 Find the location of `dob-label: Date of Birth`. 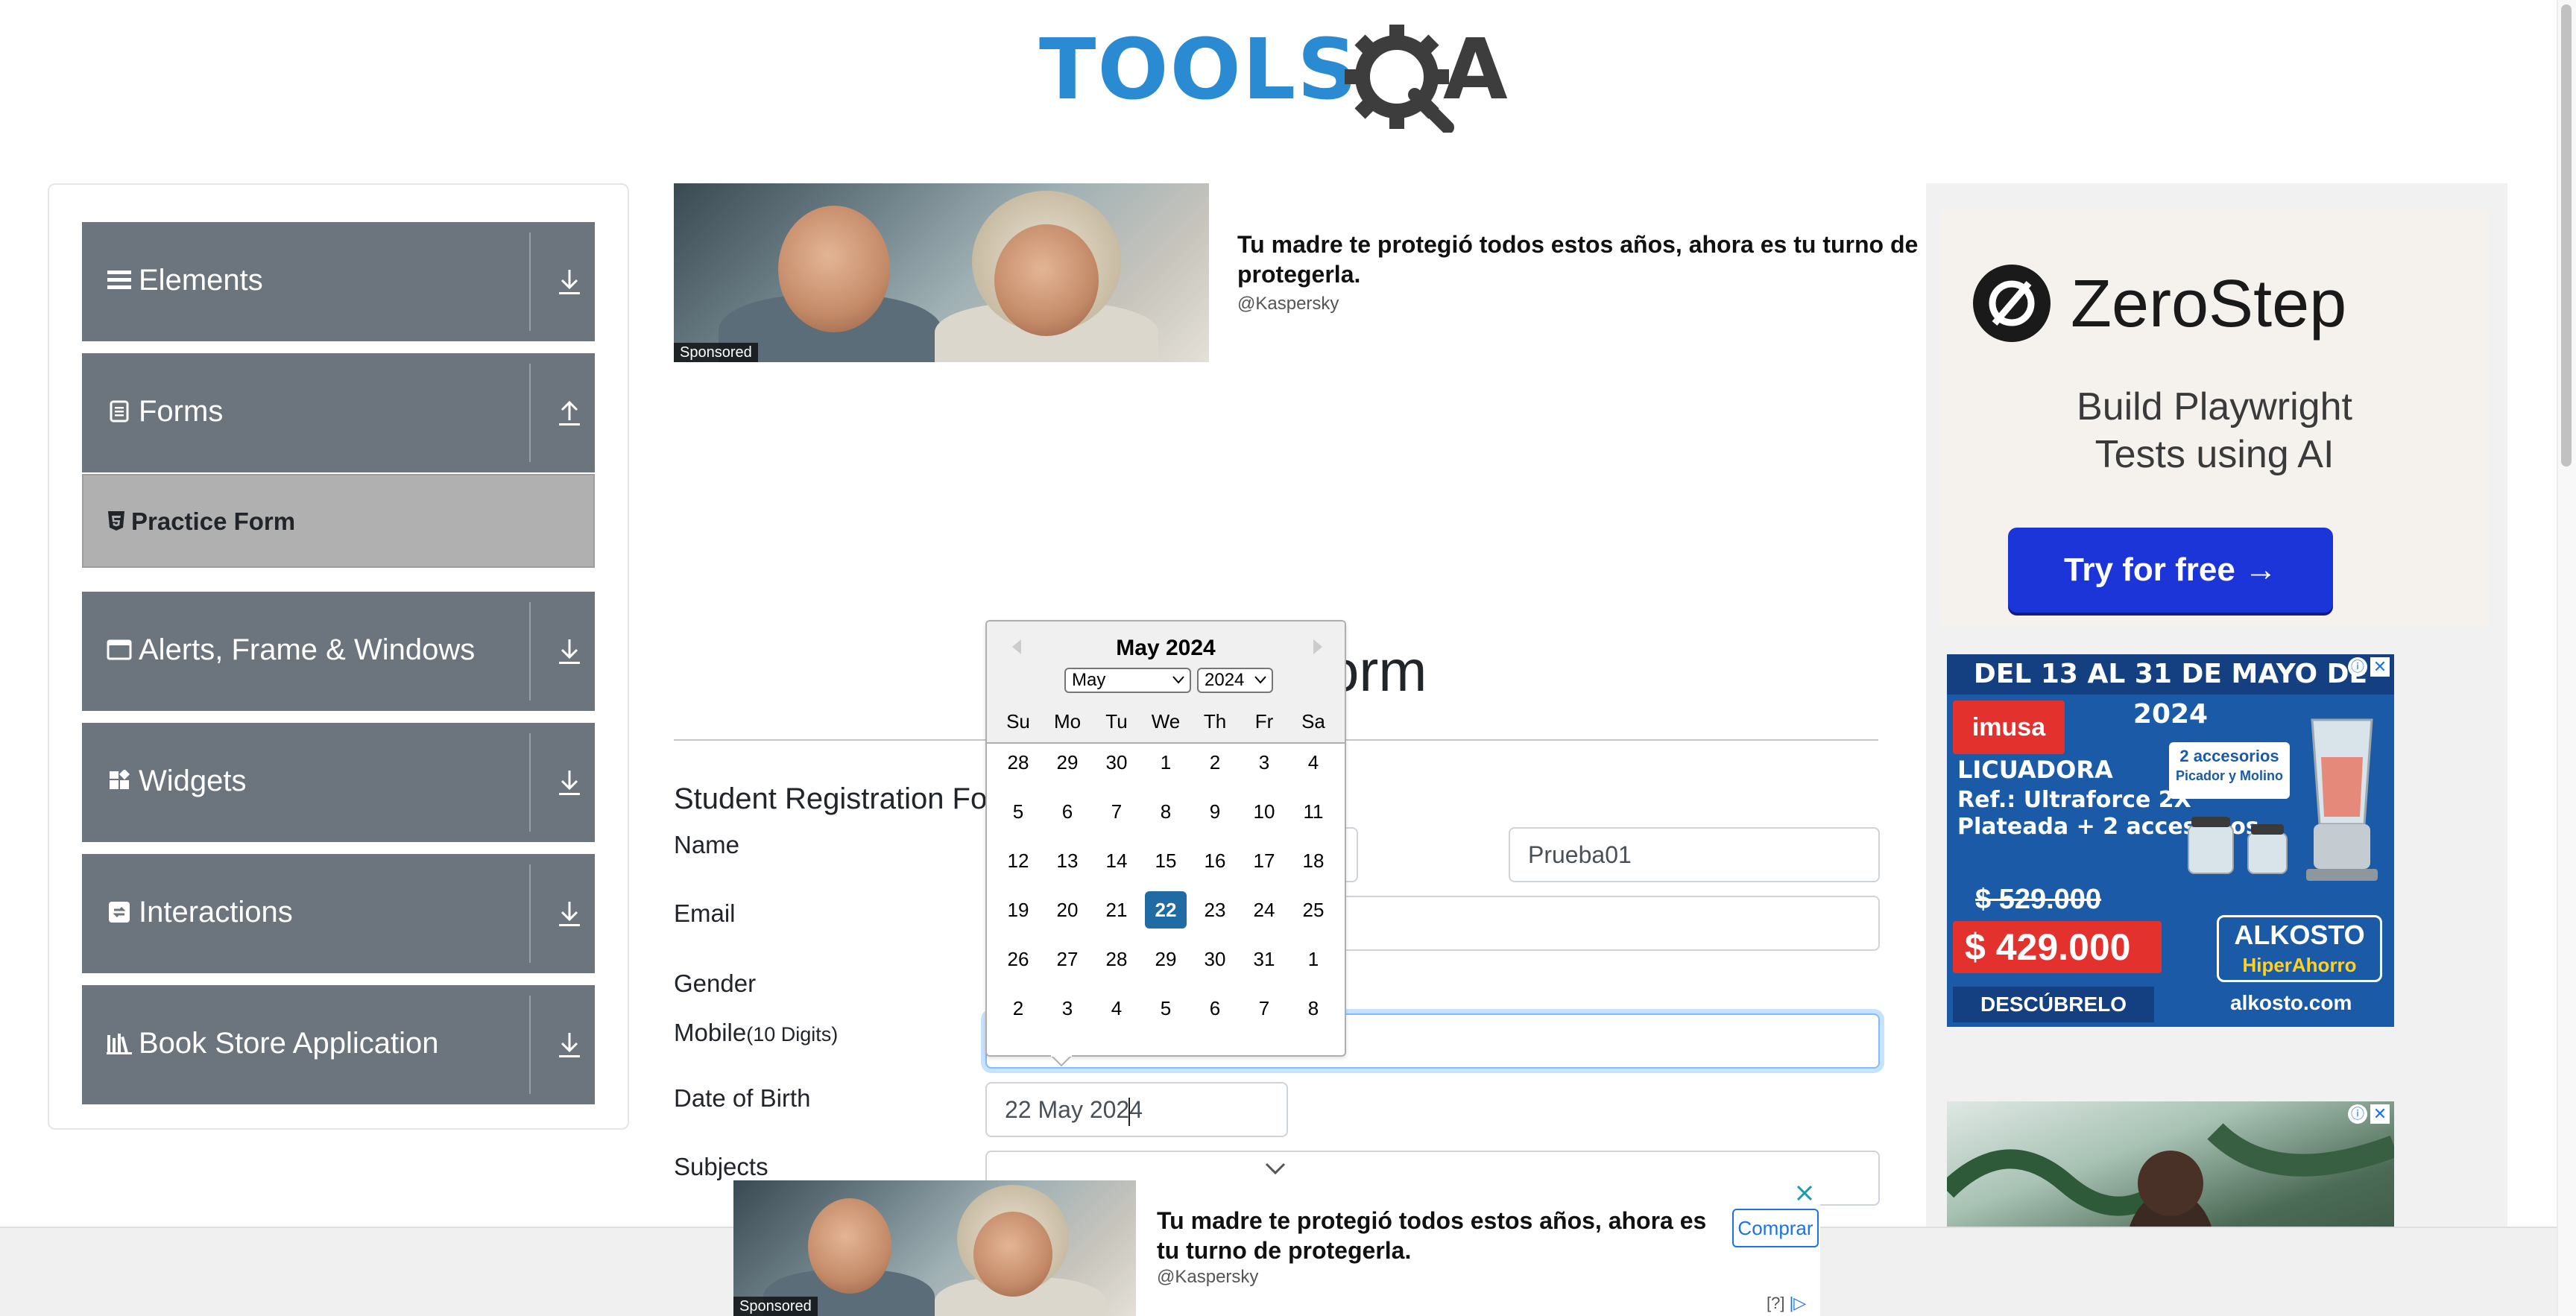

dob-label: Date of Birth is located at coordinates (742, 1098).